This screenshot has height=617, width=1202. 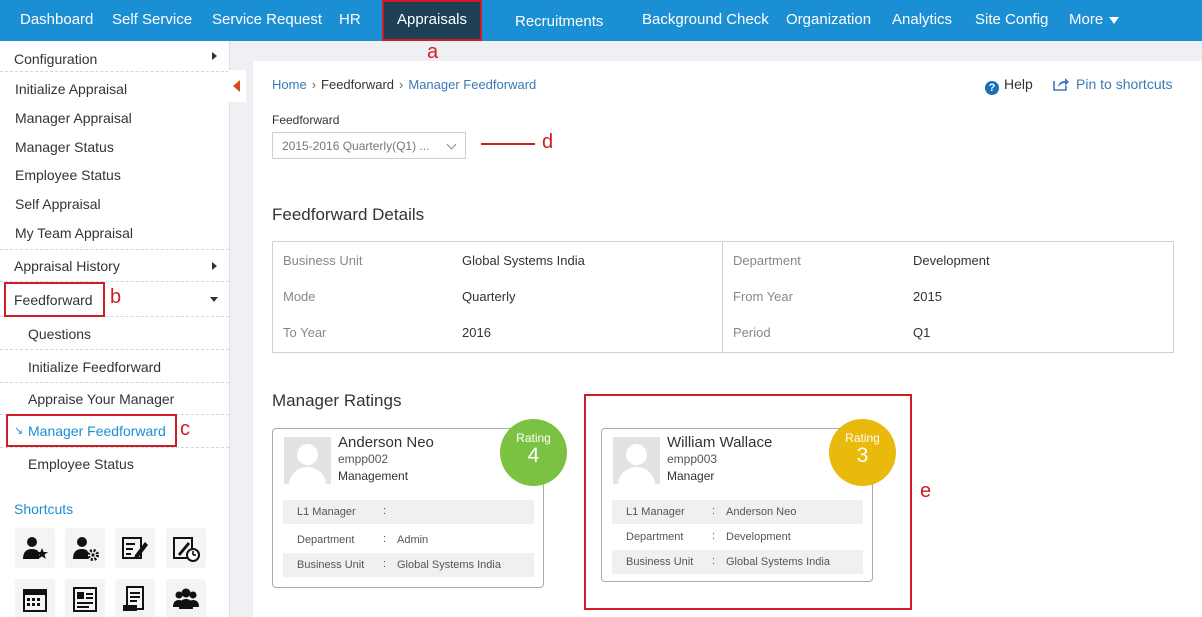 I want to click on chevron-down-icon, so click(x=451, y=144).